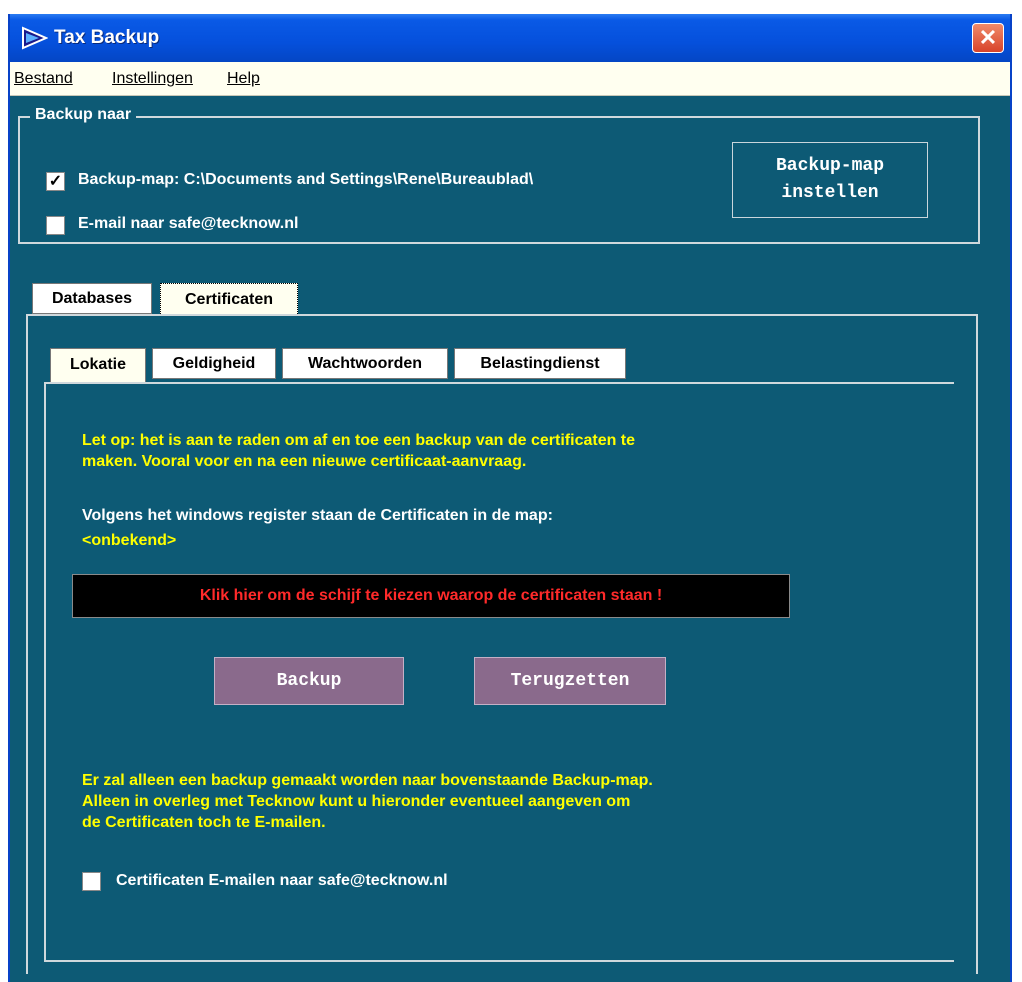  Describe the element at coordinates (243, 79) in the screenshot. I see `menu-help: Help` at that location.